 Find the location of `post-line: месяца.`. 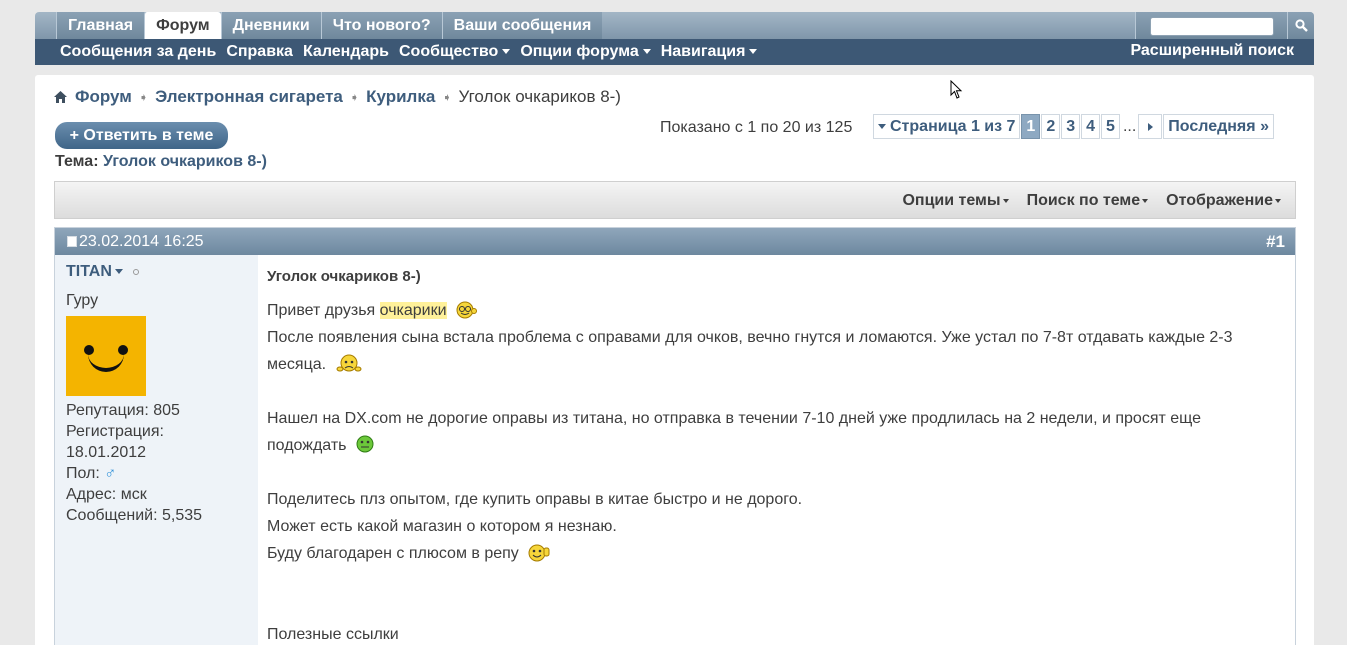

post-line: месяца. is located at coordinates (777, 364).